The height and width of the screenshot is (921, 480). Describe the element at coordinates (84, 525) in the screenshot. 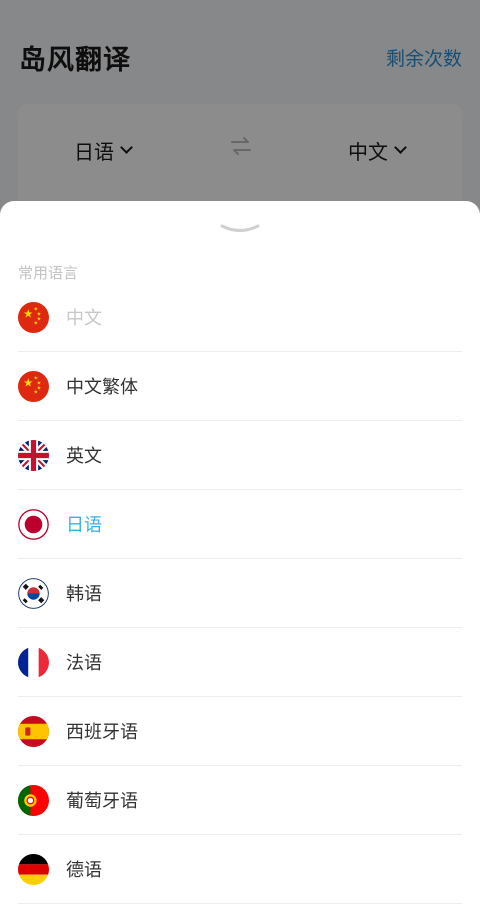

I see `language-label: 日语` at that location.